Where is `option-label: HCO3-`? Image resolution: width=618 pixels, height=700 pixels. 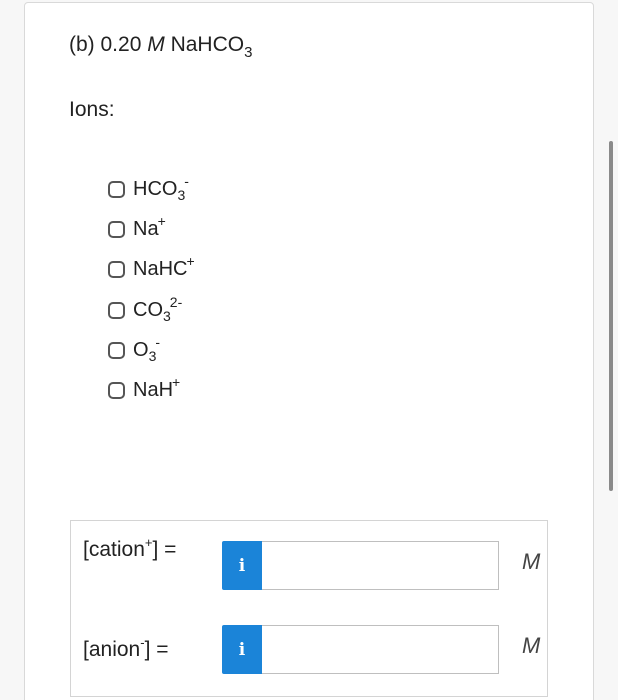 option-label: HCO3- is located at coordinates (161, 188).